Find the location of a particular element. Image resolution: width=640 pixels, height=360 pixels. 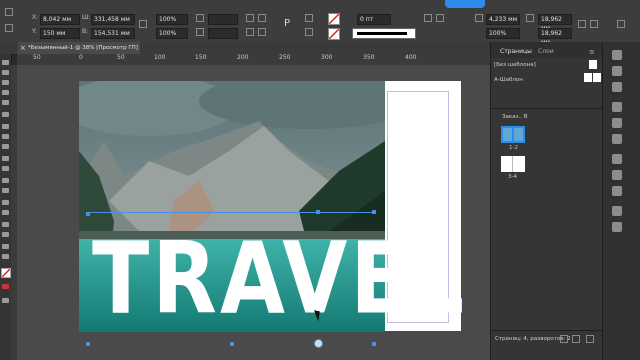

flip-vertical-icon is located at coordinates (262, 32).